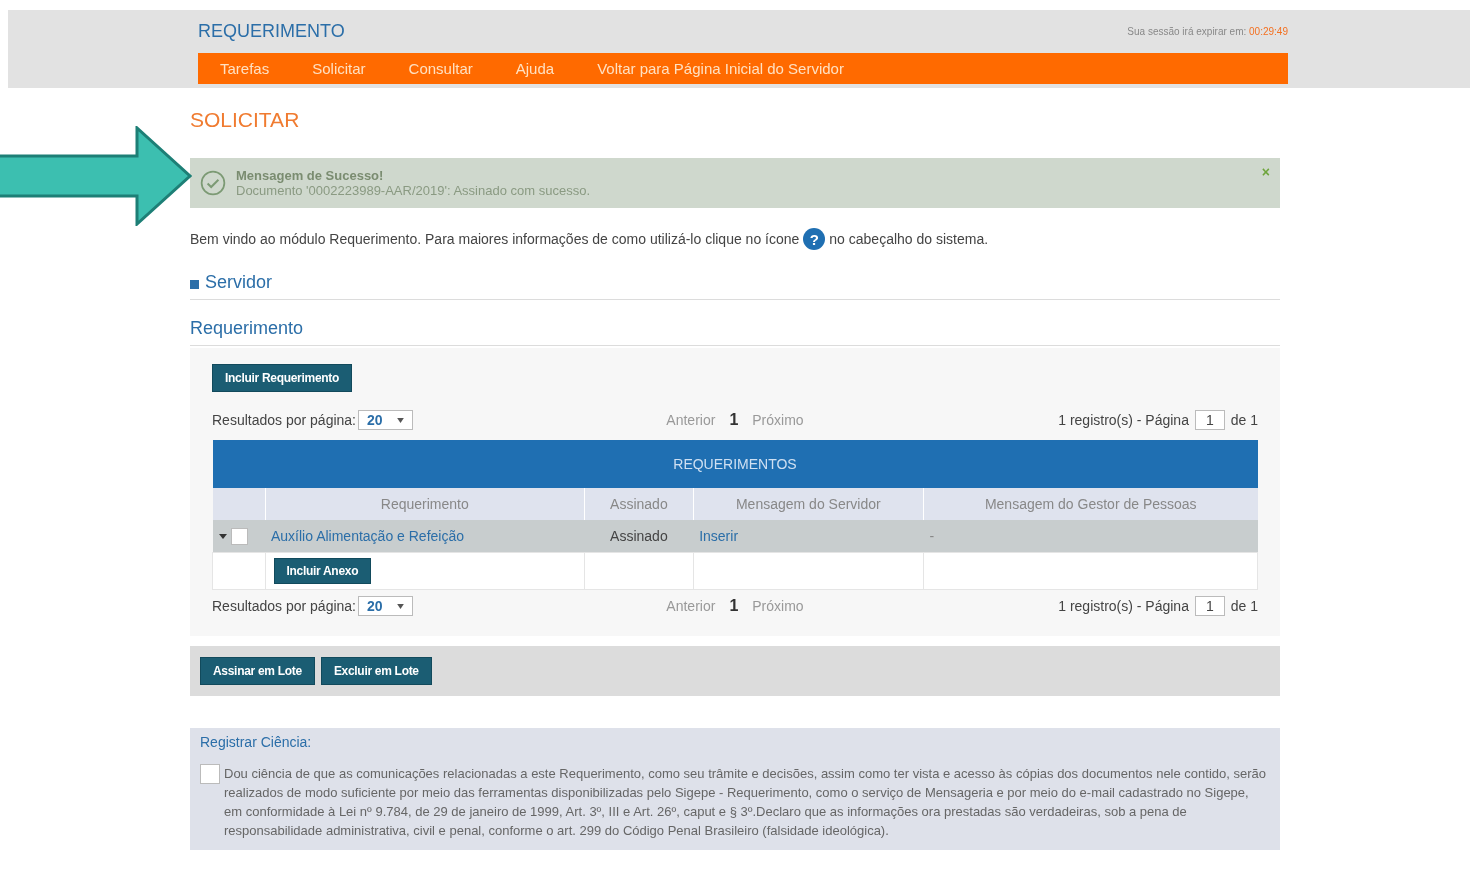 Image resolution: width=1470 pixels, height=894 pixels. I want to click on session-timer: 00:29:49, so click(1268, 31).